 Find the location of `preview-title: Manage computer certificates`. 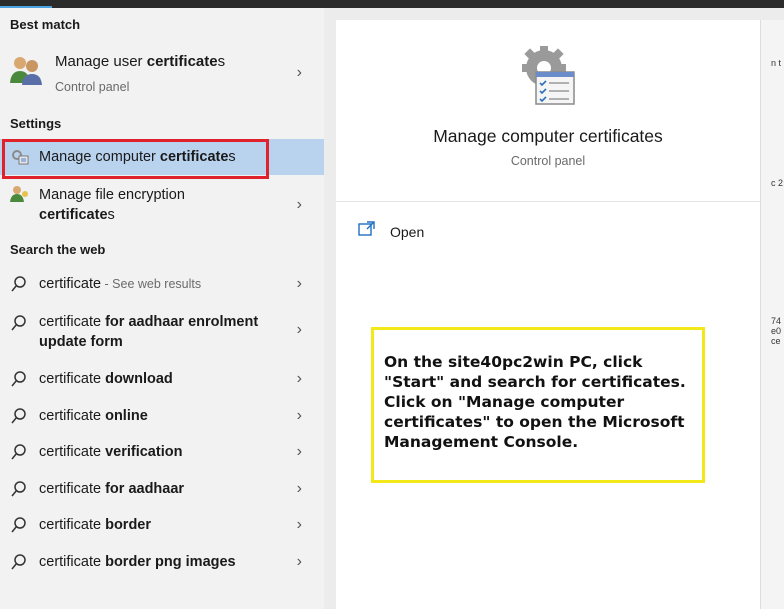

preview-title: Manage computer certificates is located at coordinates (548, 136).